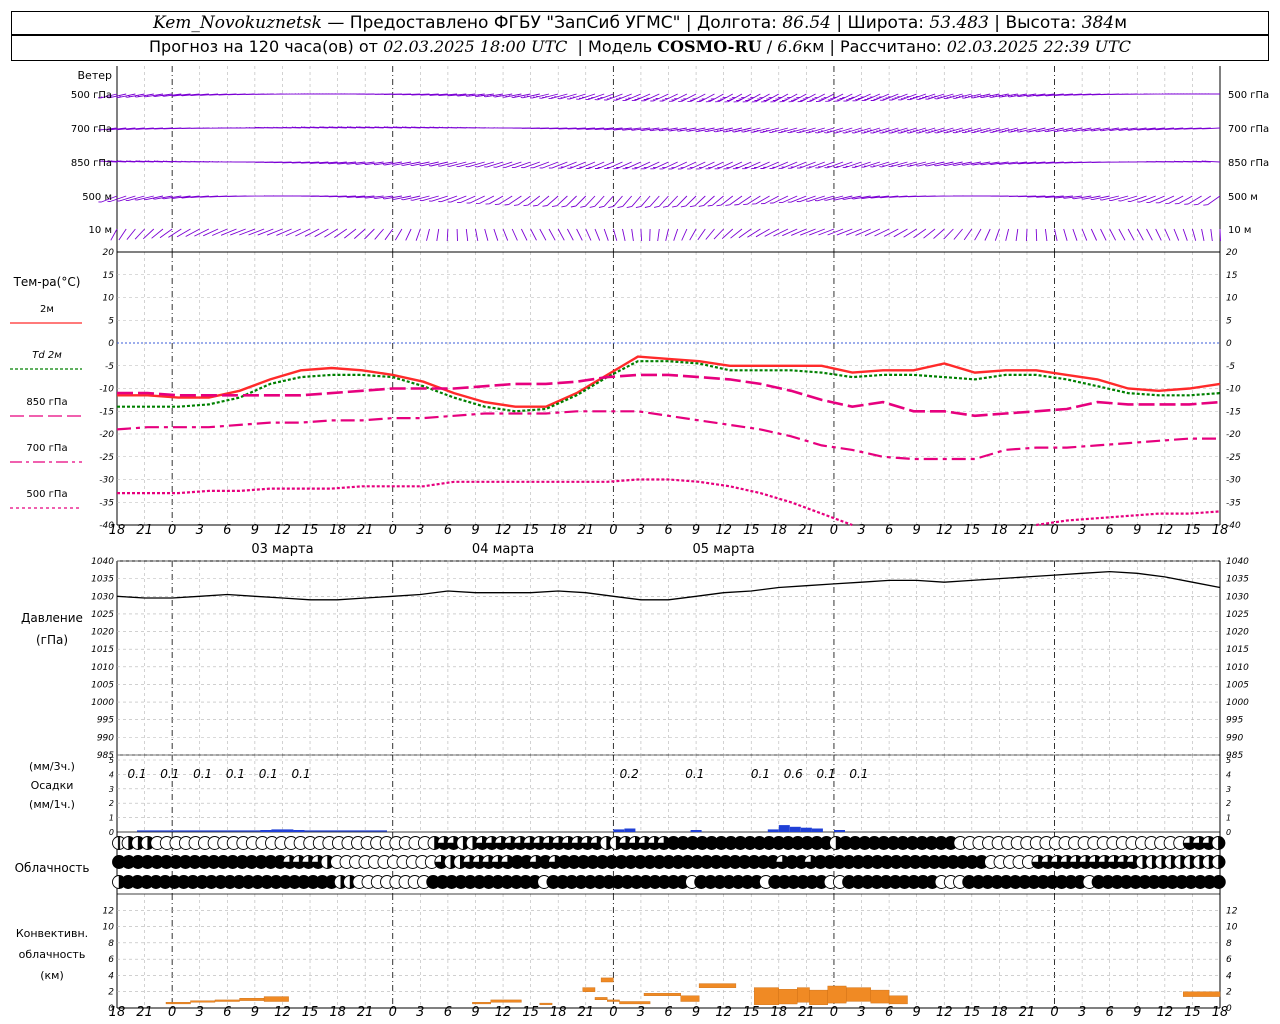  What do you see at coordinates (105, 721) in the screenshot?
I see `pressure-tick-left: 995` at bounding box center [105, 721].